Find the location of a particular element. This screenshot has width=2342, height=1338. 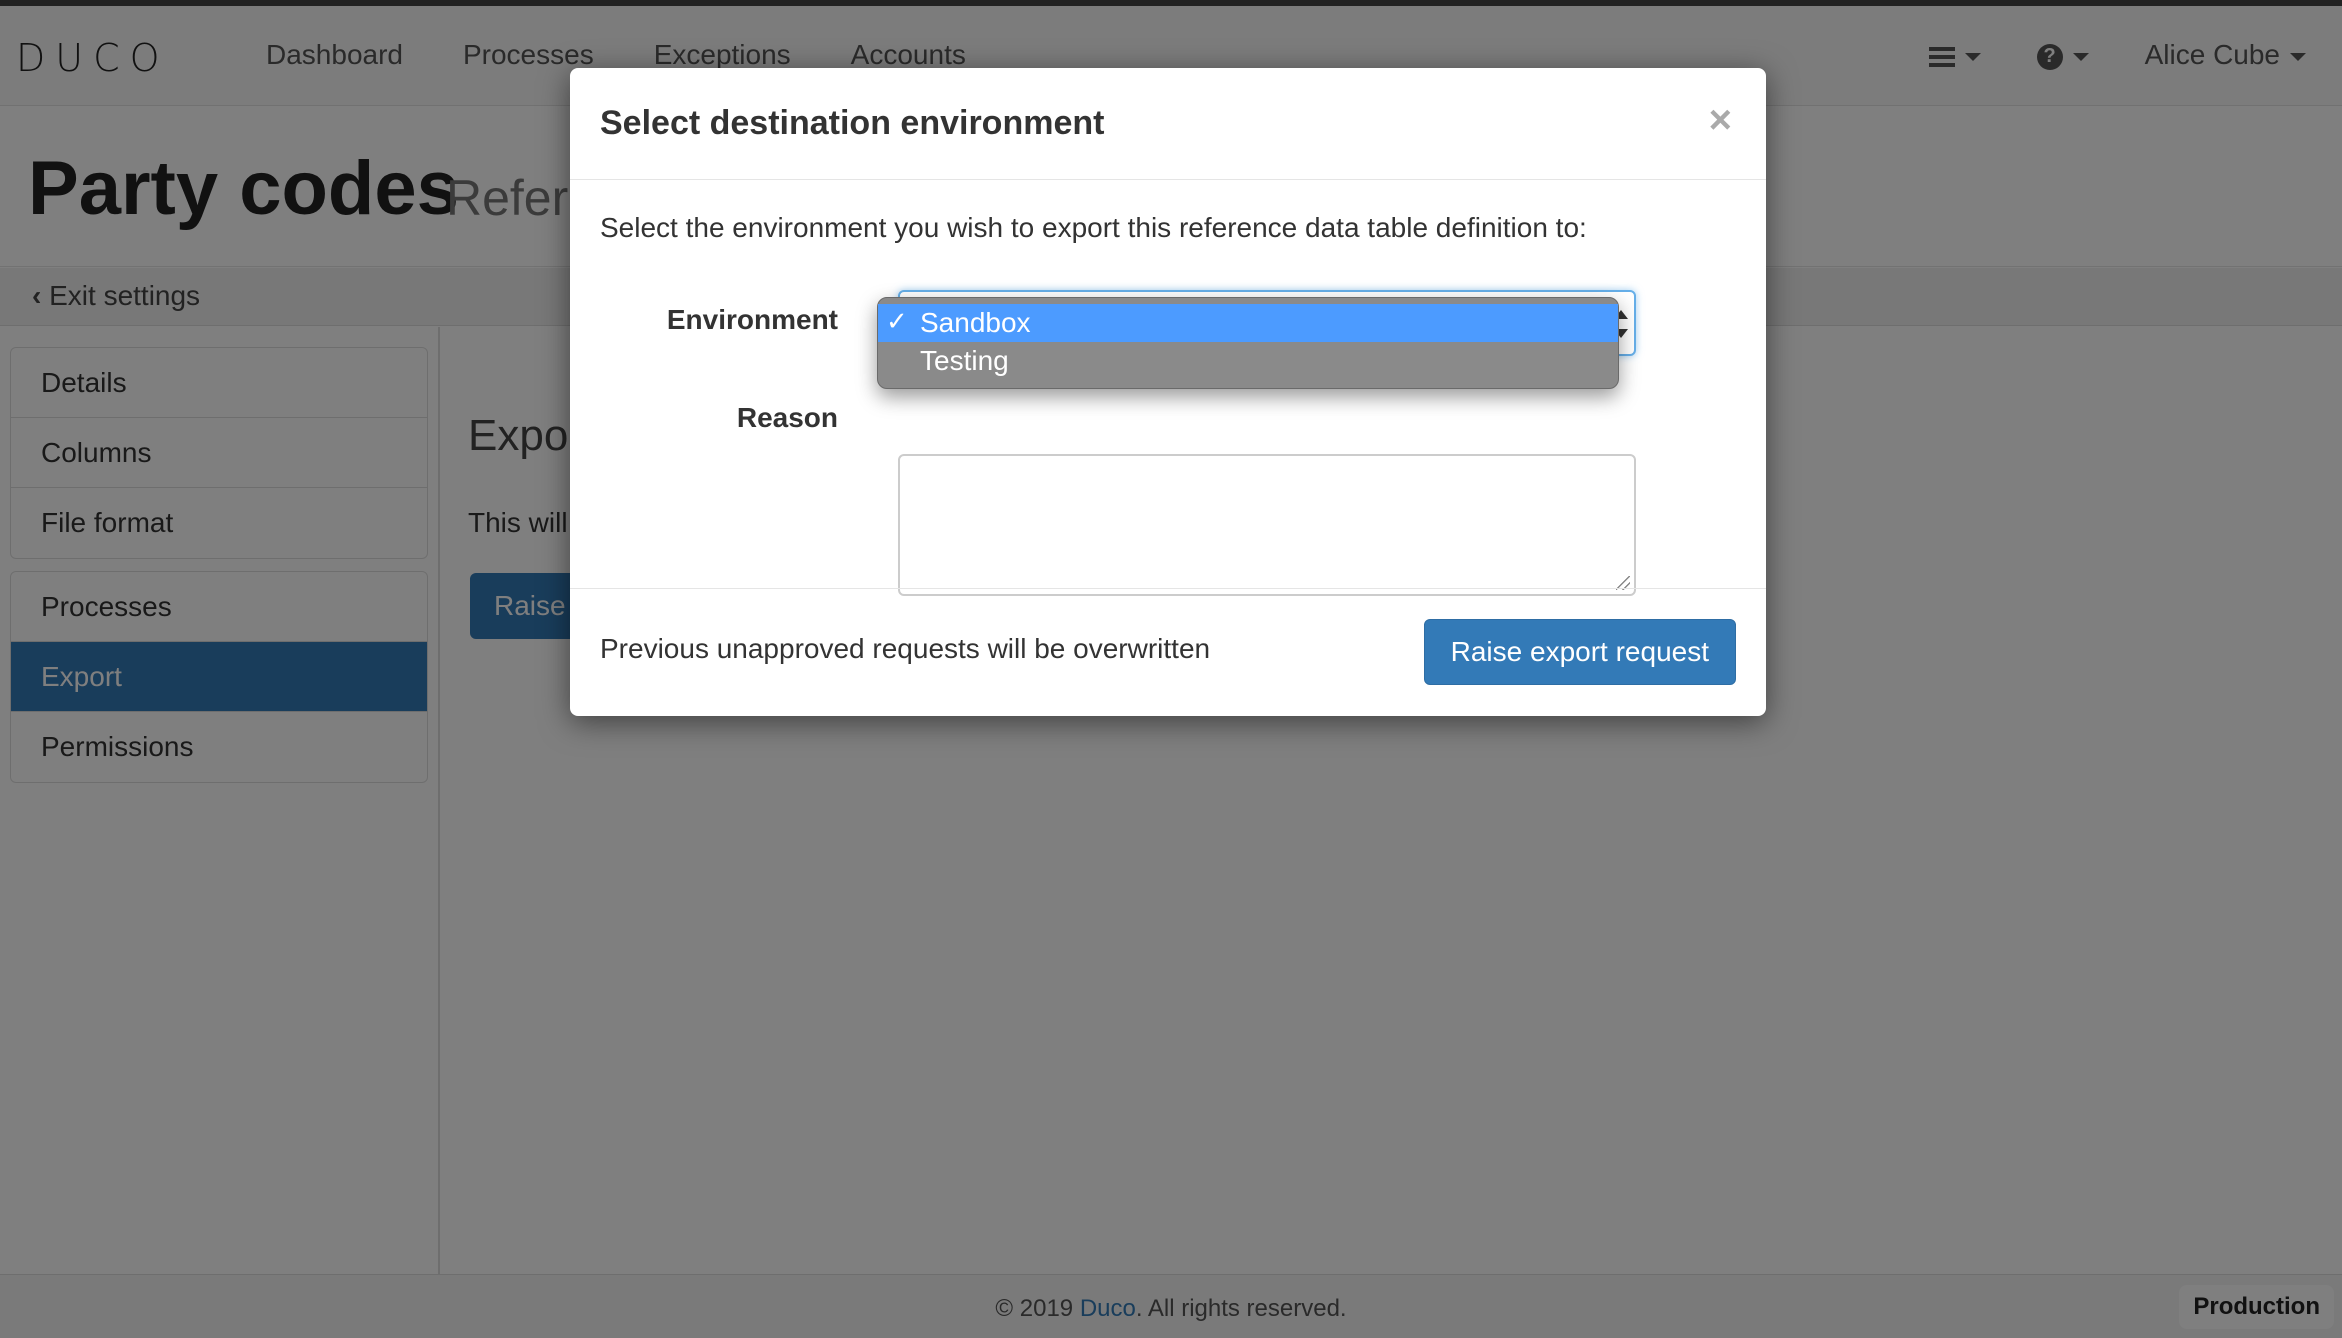

dropdown-option-testing: Testing is located at coordinates (1248, 361).